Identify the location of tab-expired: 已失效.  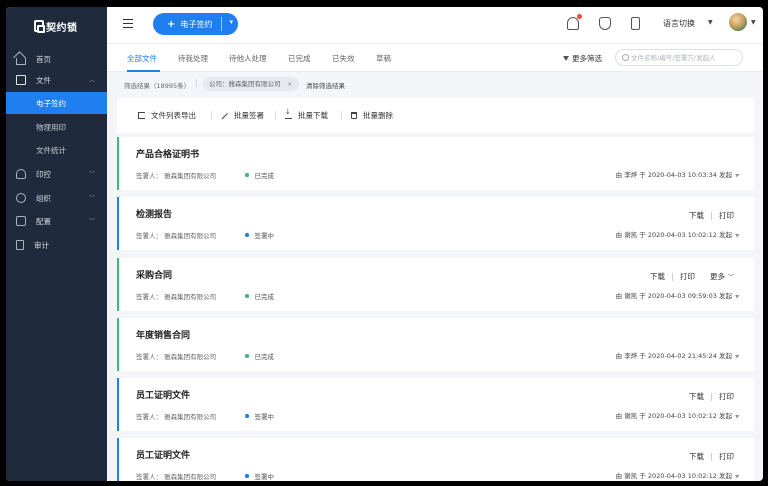
(343, 58).